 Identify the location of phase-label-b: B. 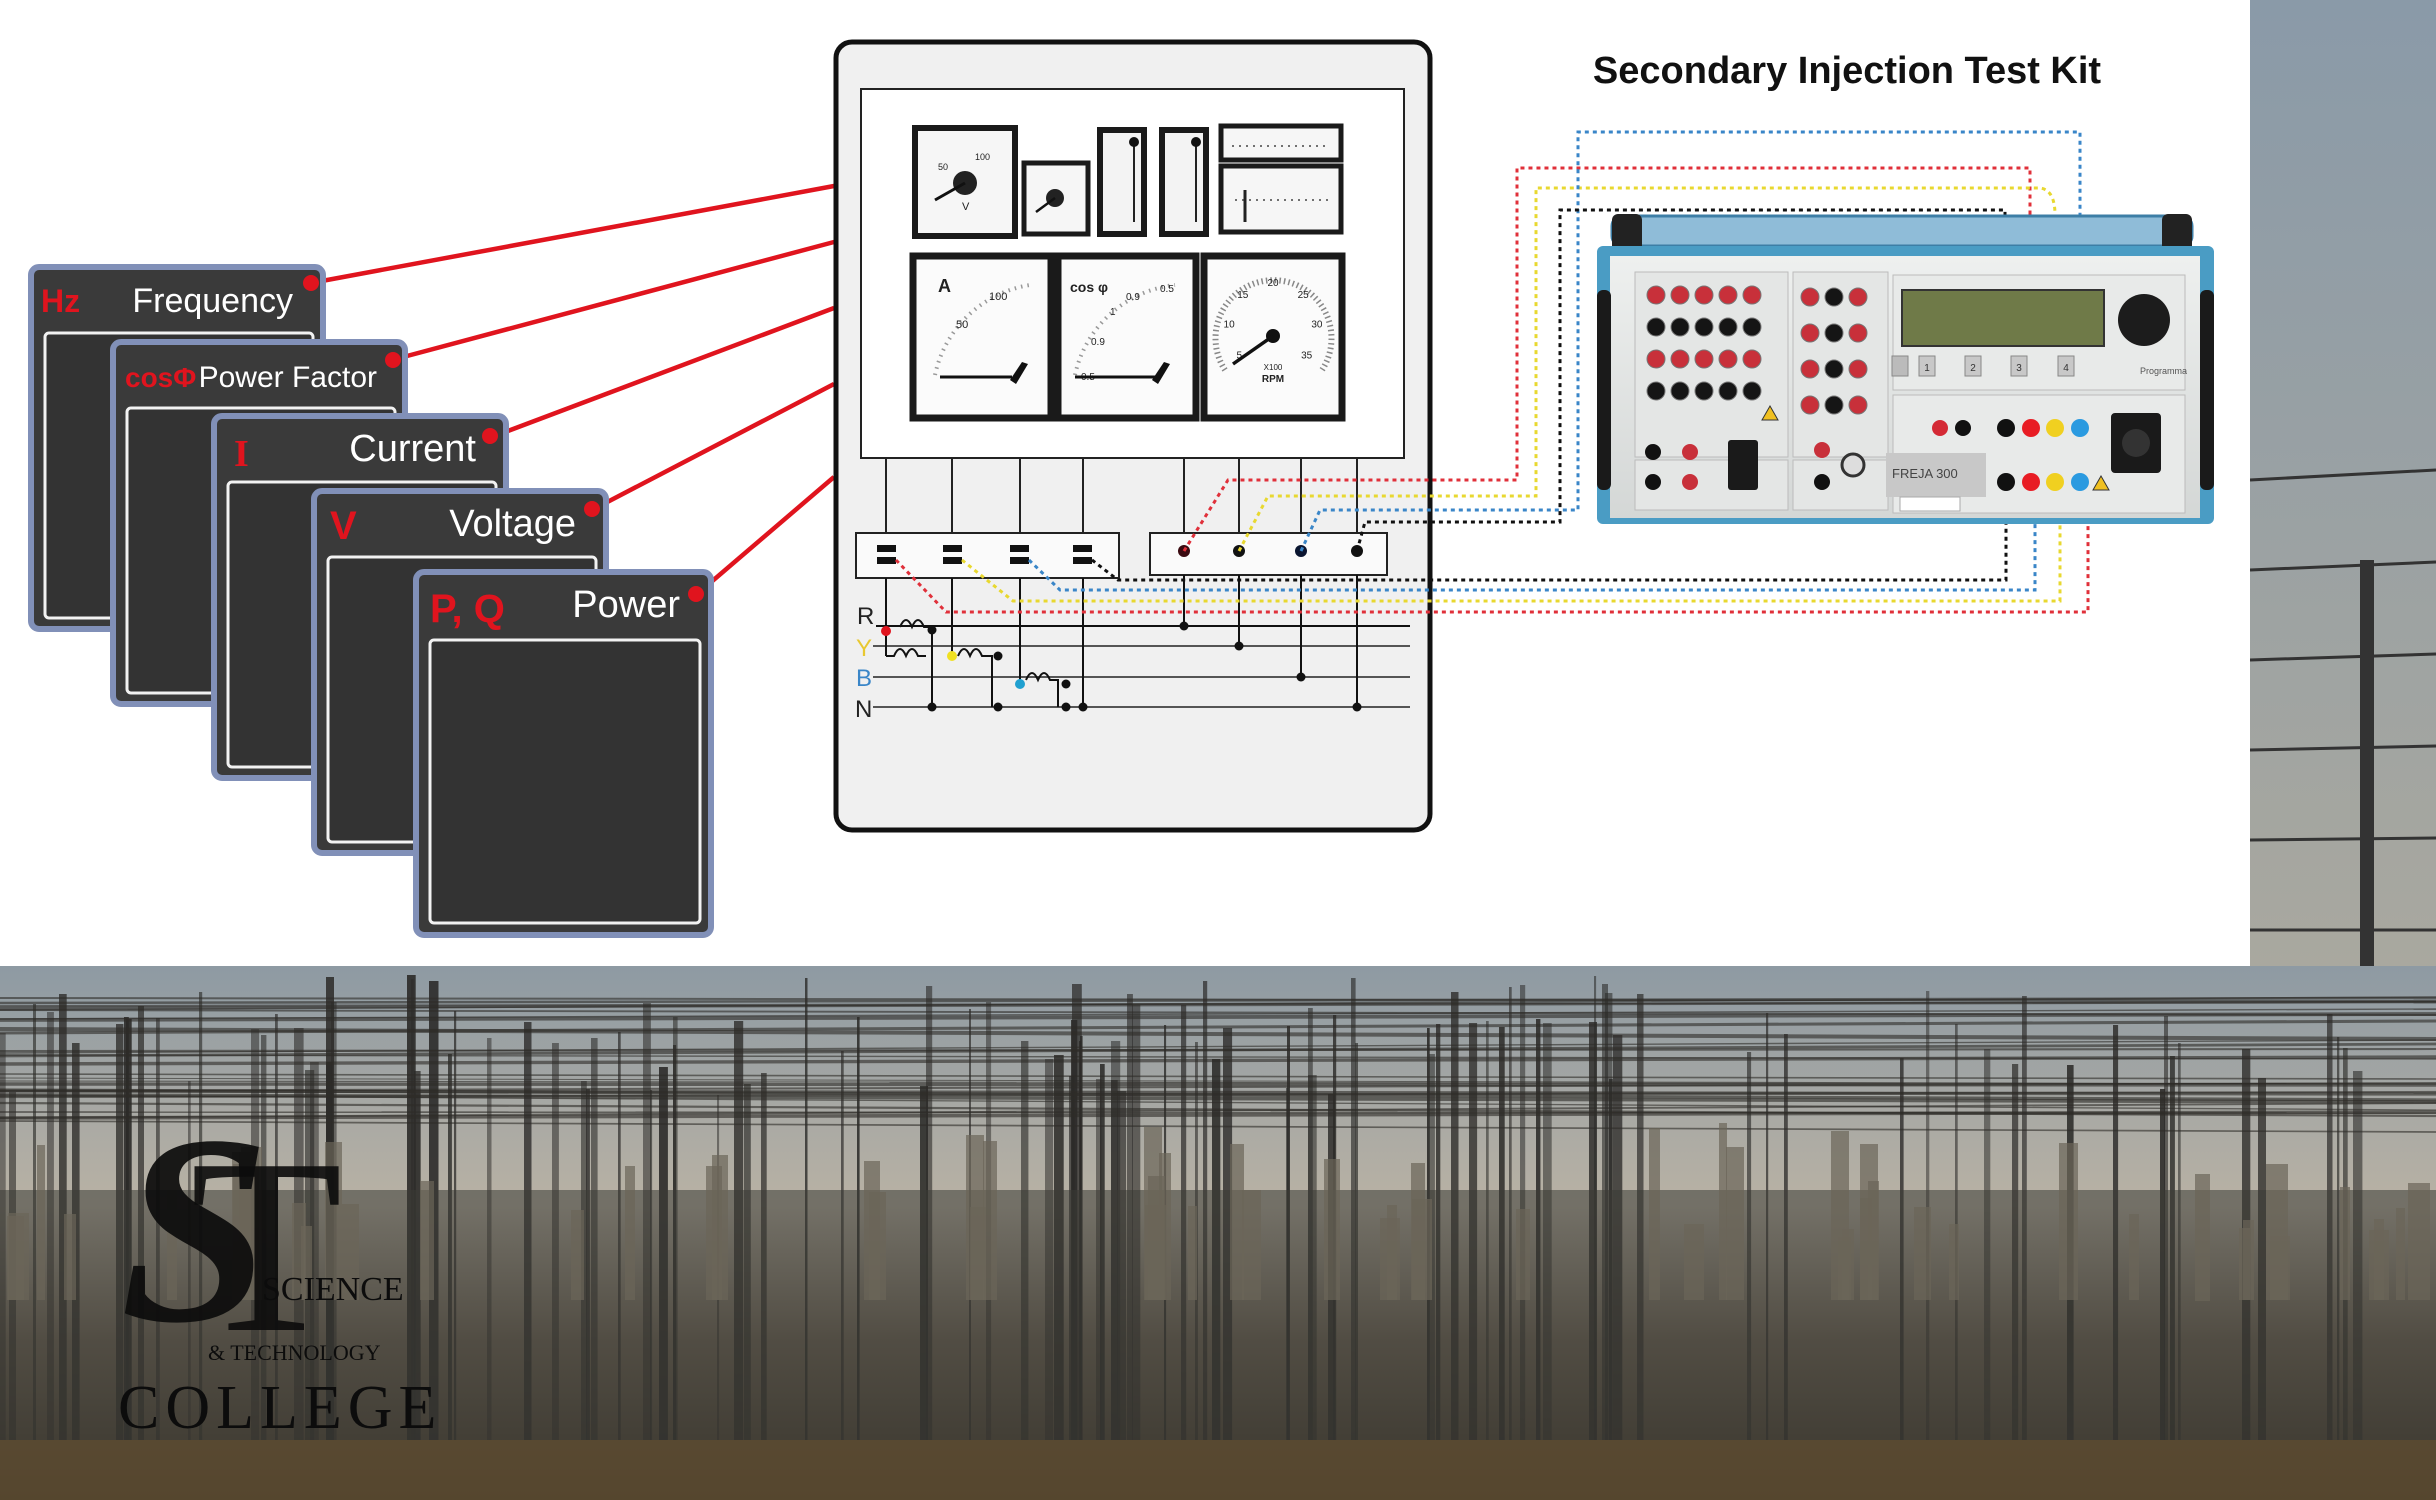
(864, 678).